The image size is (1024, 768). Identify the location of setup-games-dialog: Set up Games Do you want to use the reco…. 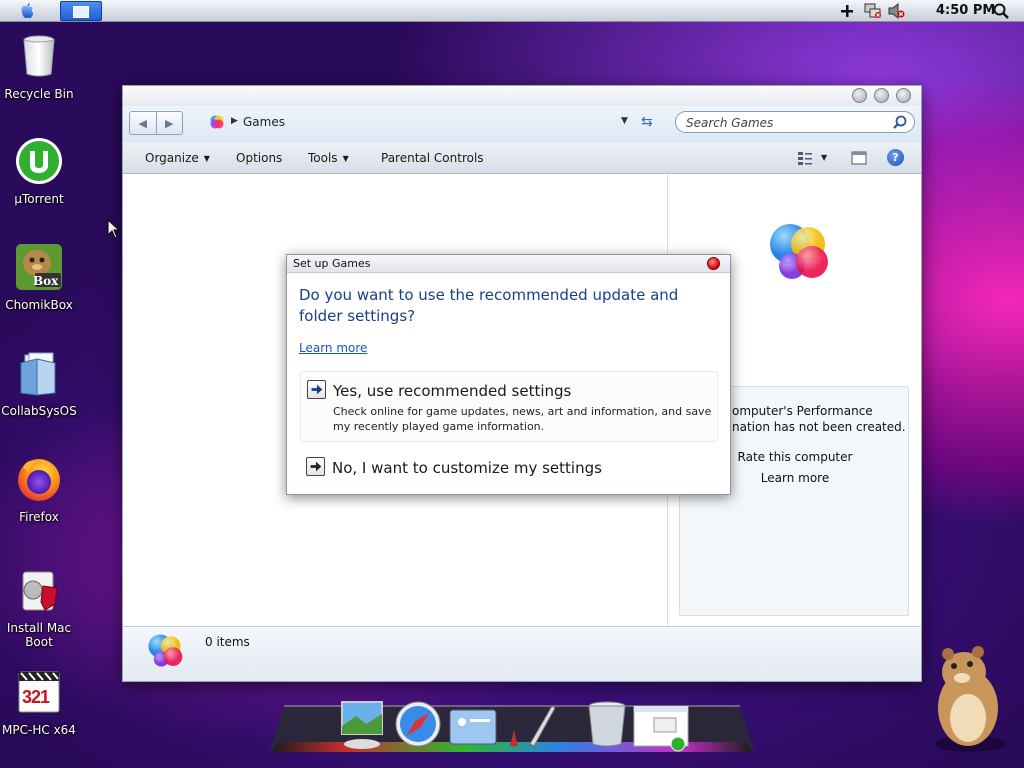
(508, 374).